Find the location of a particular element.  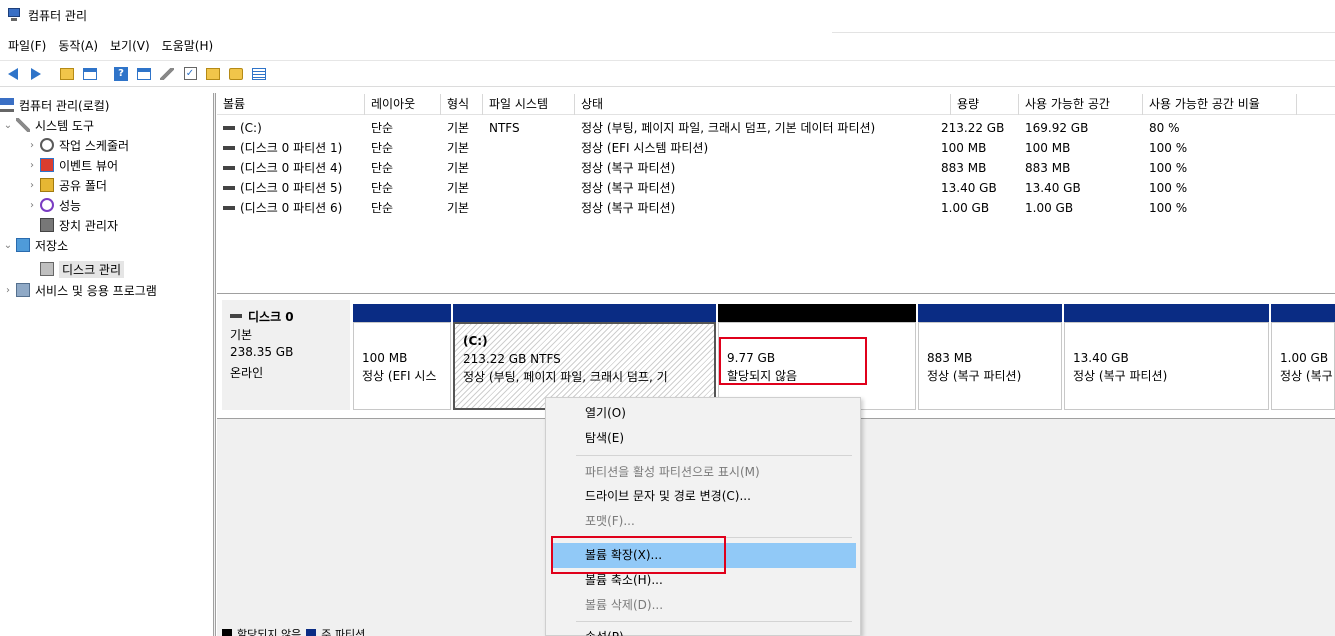

volume-free-space: 13.40 GB is located at coordinates (1053, 188).